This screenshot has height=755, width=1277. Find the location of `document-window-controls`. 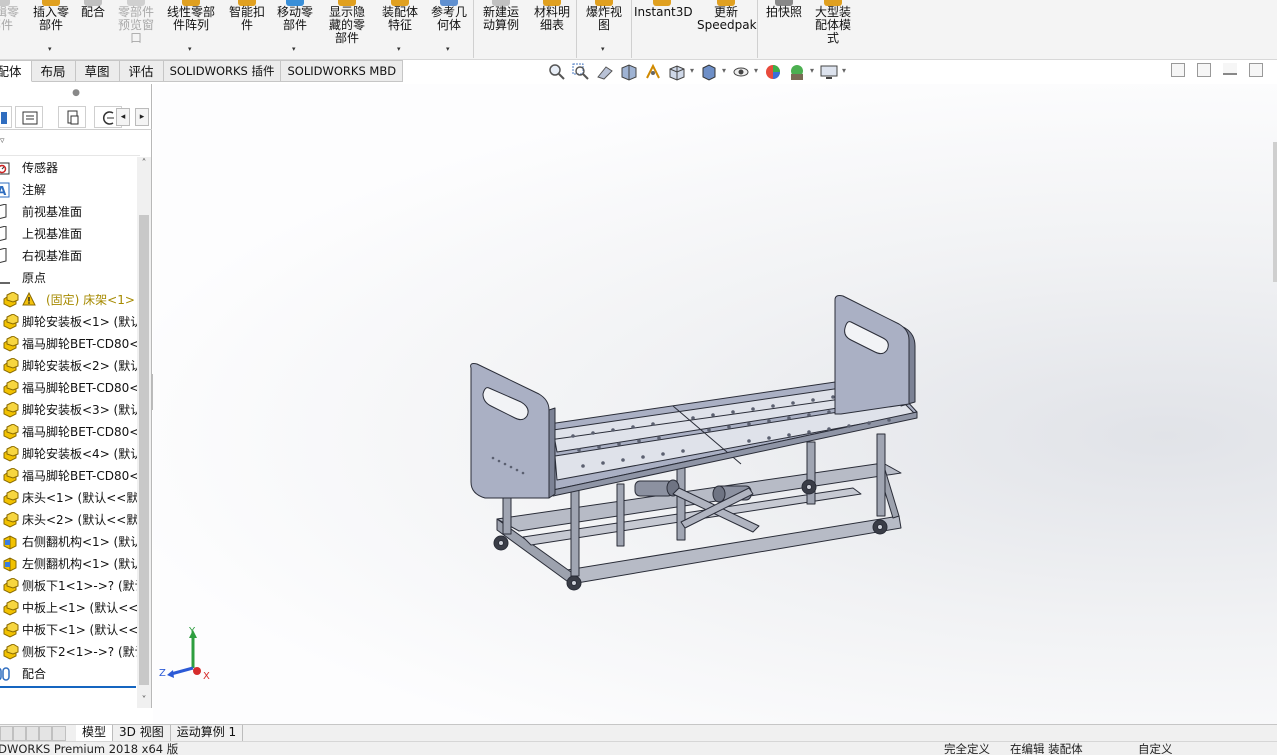

document-window-controls is located at coordinates (1217, 70).